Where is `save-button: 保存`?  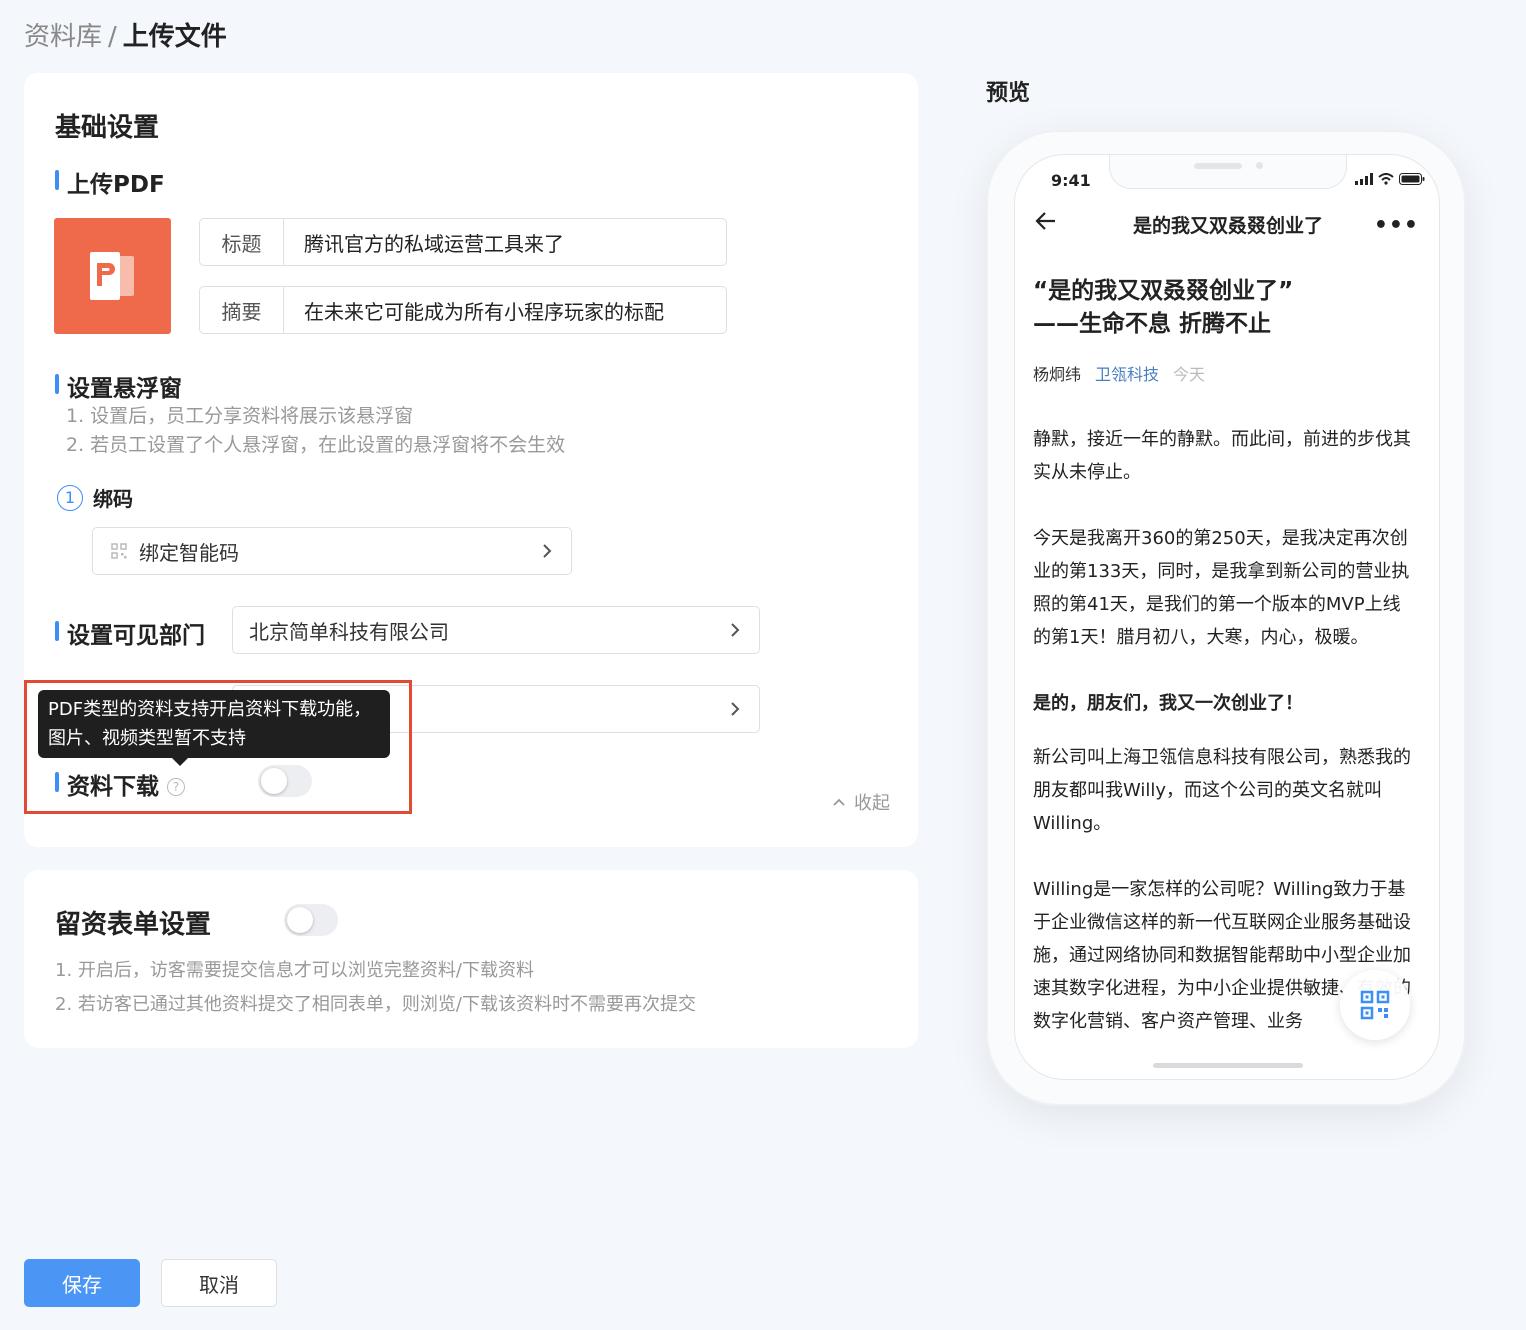
save-button: 保存 is located at coordinates (82, 1283).